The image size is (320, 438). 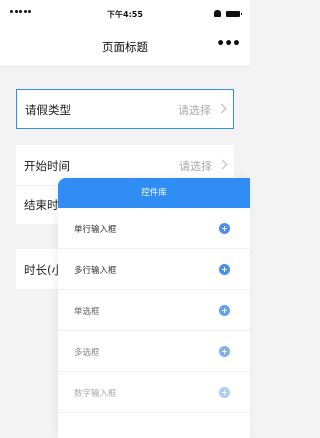 I want to click on bell-icon, so click(x=217, y=13).